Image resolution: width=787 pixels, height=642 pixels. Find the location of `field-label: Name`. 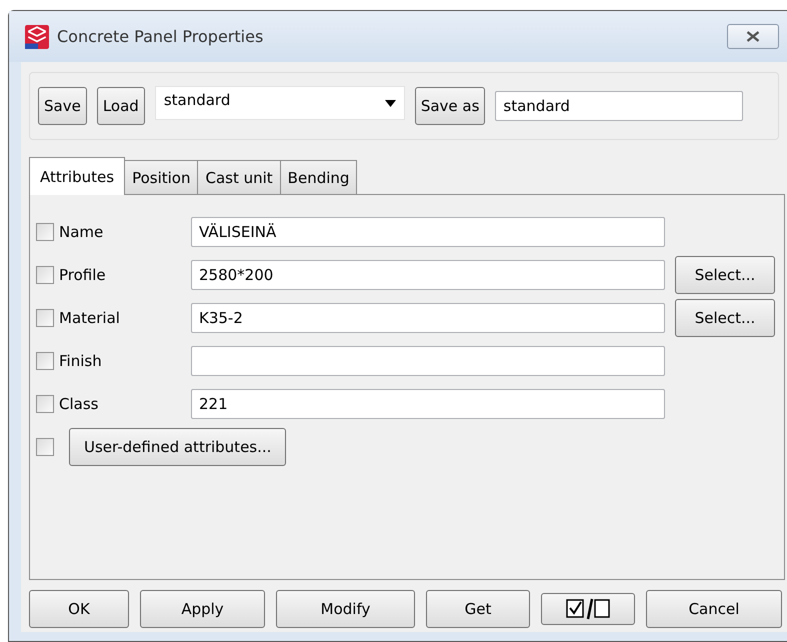

field-label: Name is located at coordinates (81, 232).